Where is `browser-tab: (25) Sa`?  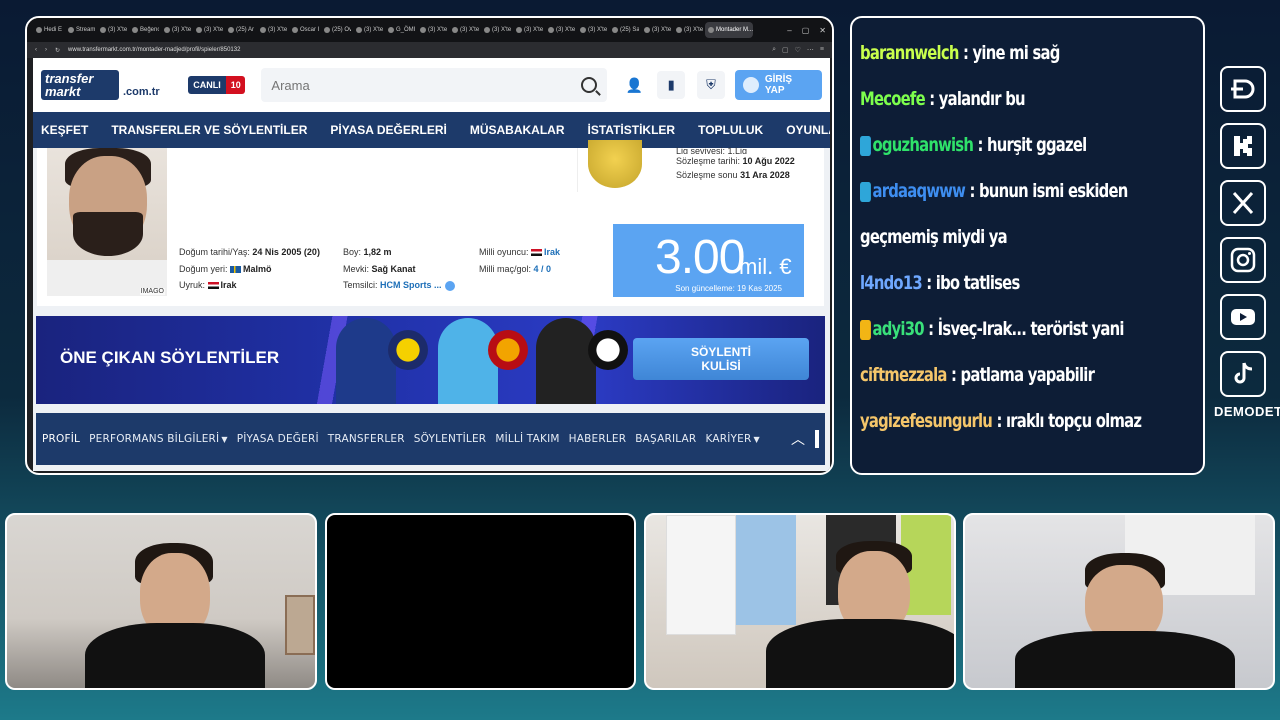
browser-tab: (25) Sa is located at coordinates (624, 30).